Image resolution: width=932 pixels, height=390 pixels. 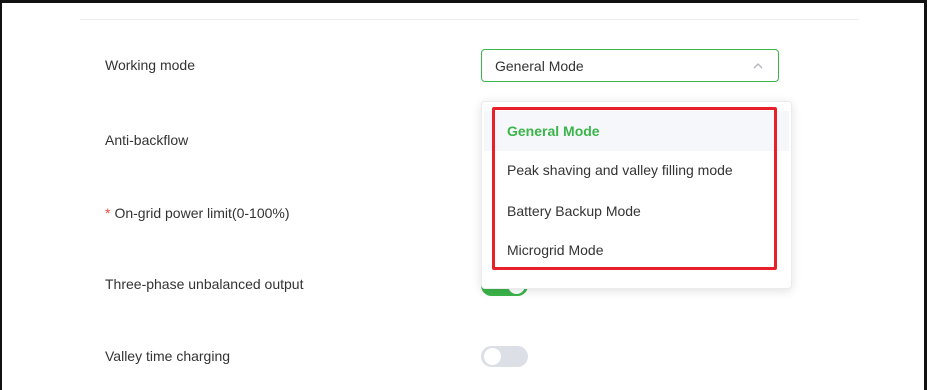 I want to click on dropdown-option-battery-backup: Battery Backup Mode, so click(x=636, y=211).